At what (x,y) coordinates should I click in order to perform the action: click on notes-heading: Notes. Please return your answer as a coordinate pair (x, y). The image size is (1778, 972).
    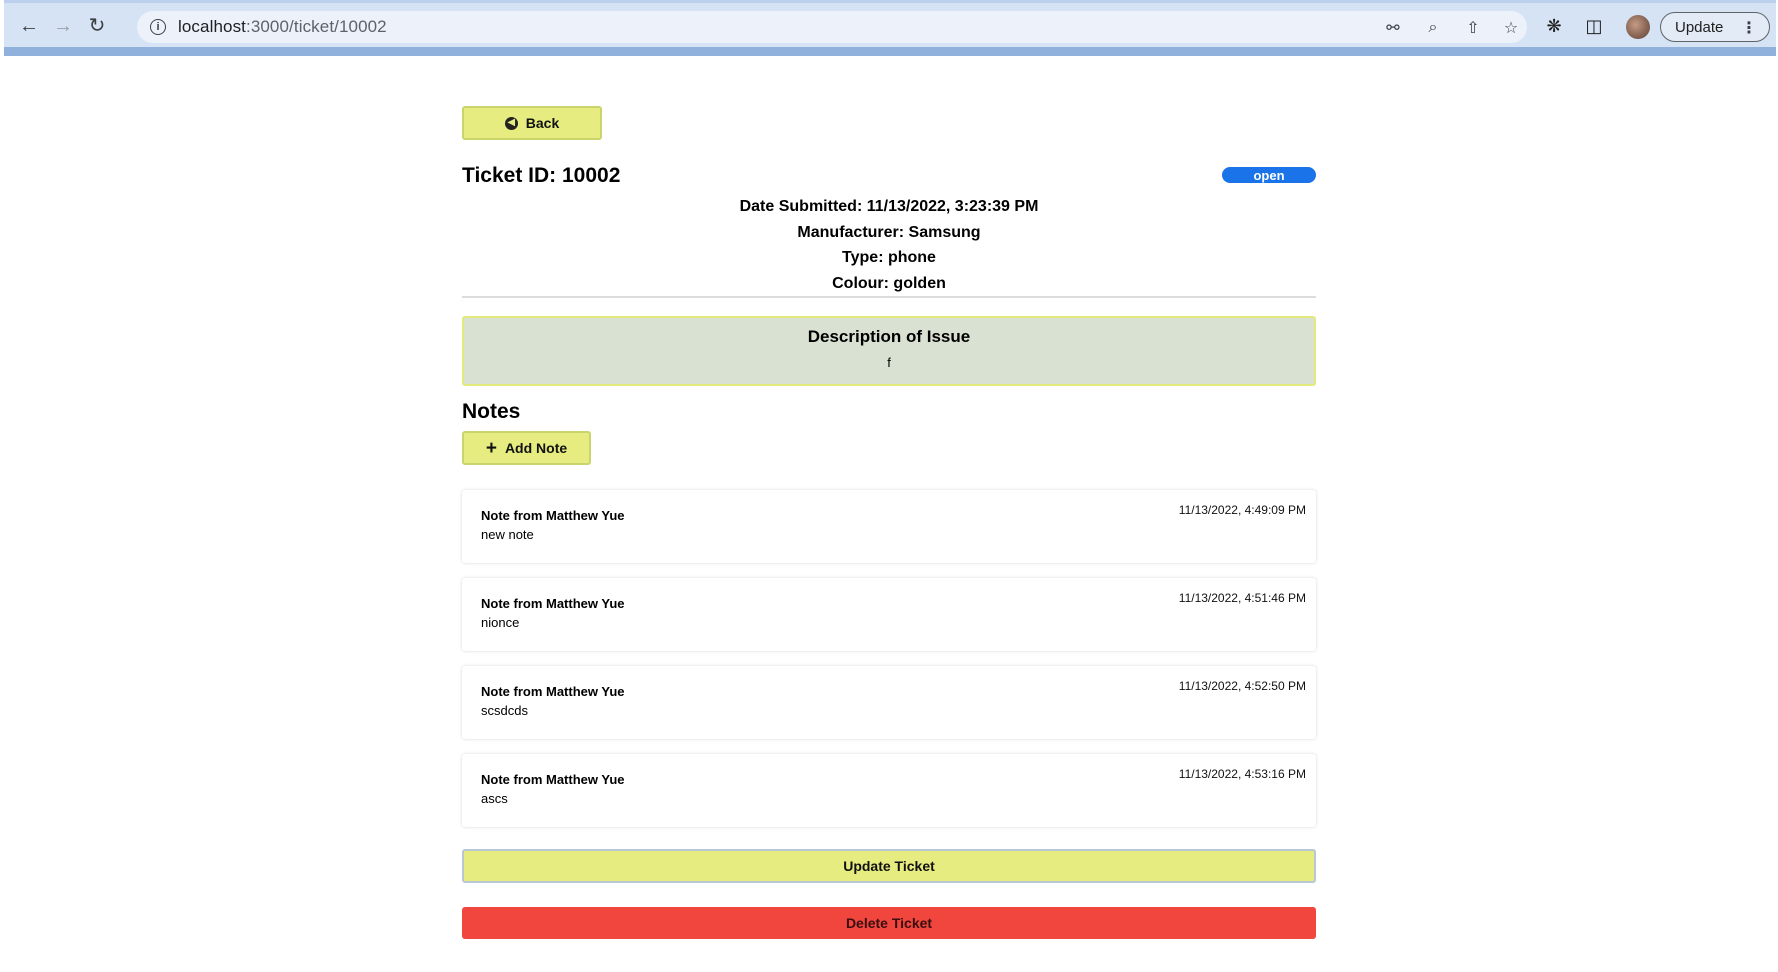
    Looking at the image, I should click on (491, 411).